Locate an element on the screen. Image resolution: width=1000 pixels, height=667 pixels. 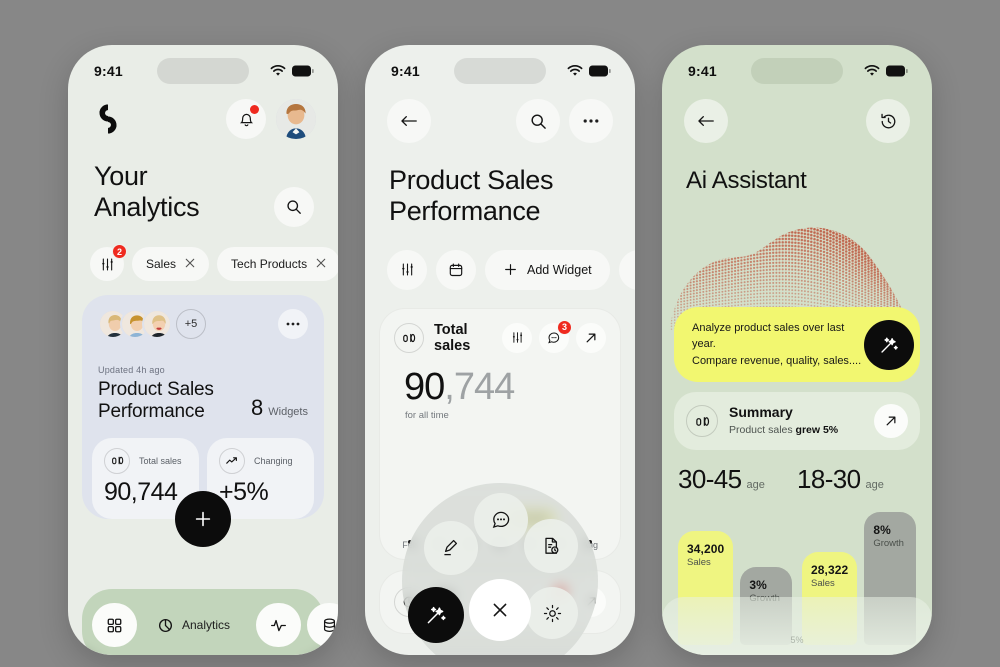
age-range: 30-45 is located at coordinates (710, 479).